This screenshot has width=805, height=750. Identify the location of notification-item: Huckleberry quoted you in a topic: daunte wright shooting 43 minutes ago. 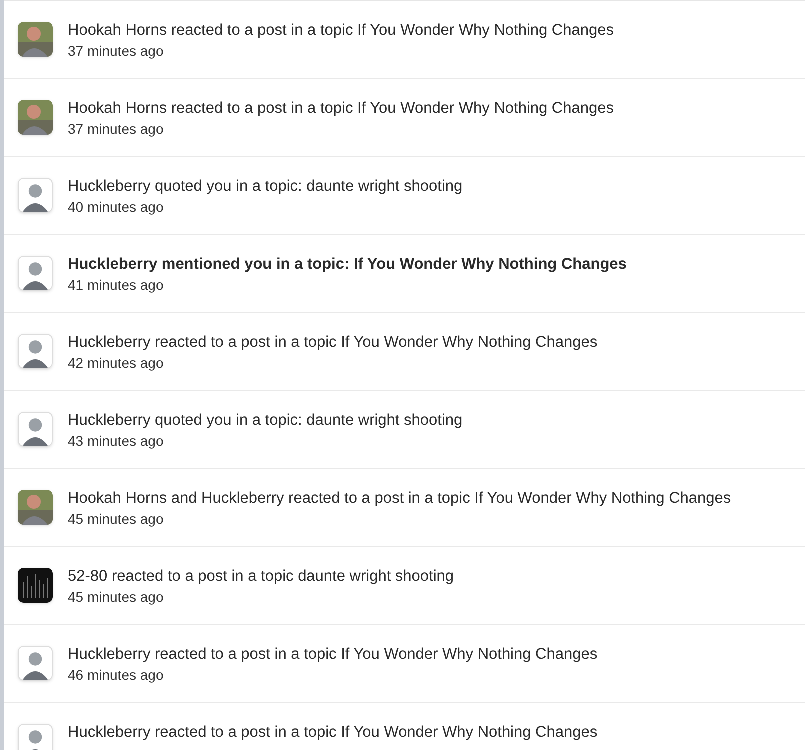
(404, 430).